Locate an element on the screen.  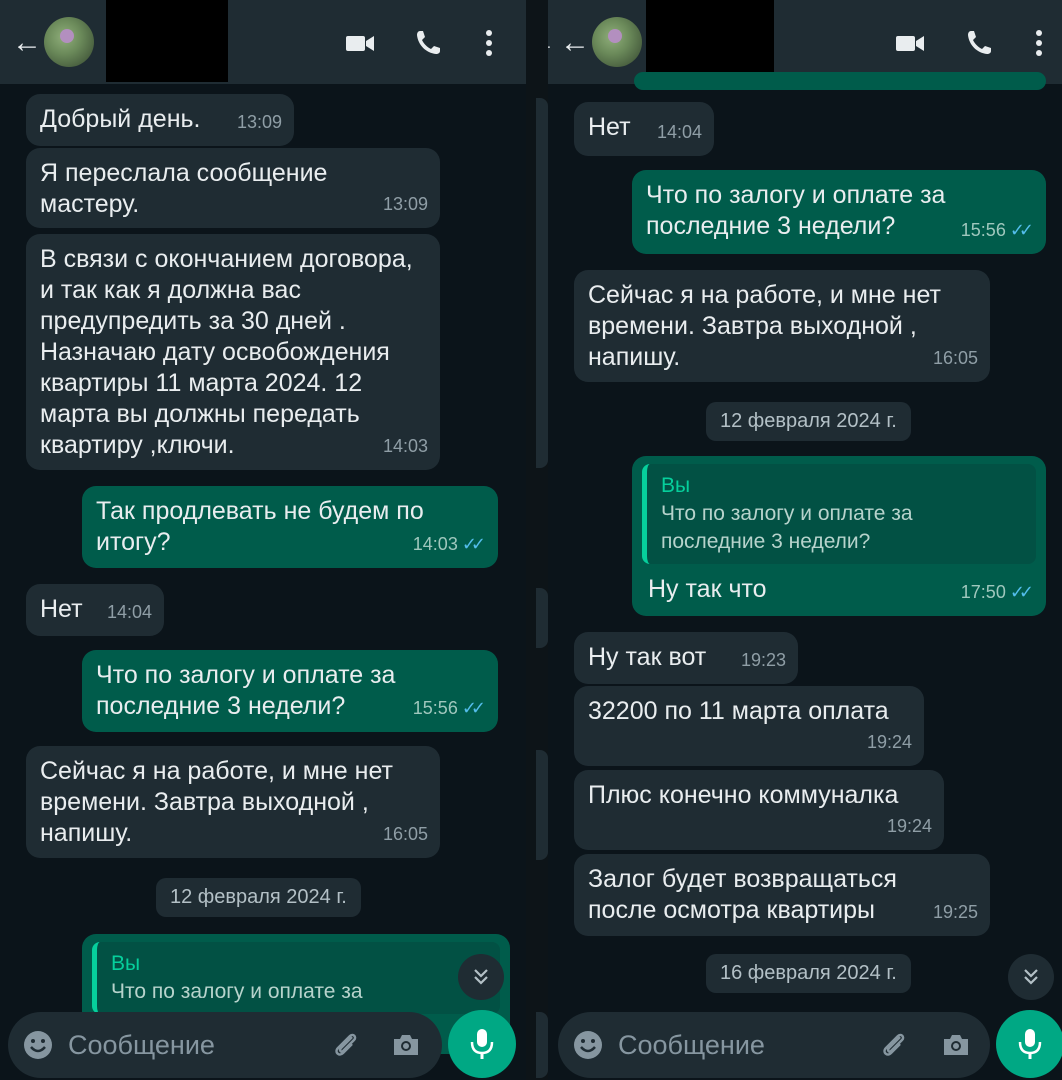
message-incoming: Ну так вот 19:23 is located at coordinates (686, 658).